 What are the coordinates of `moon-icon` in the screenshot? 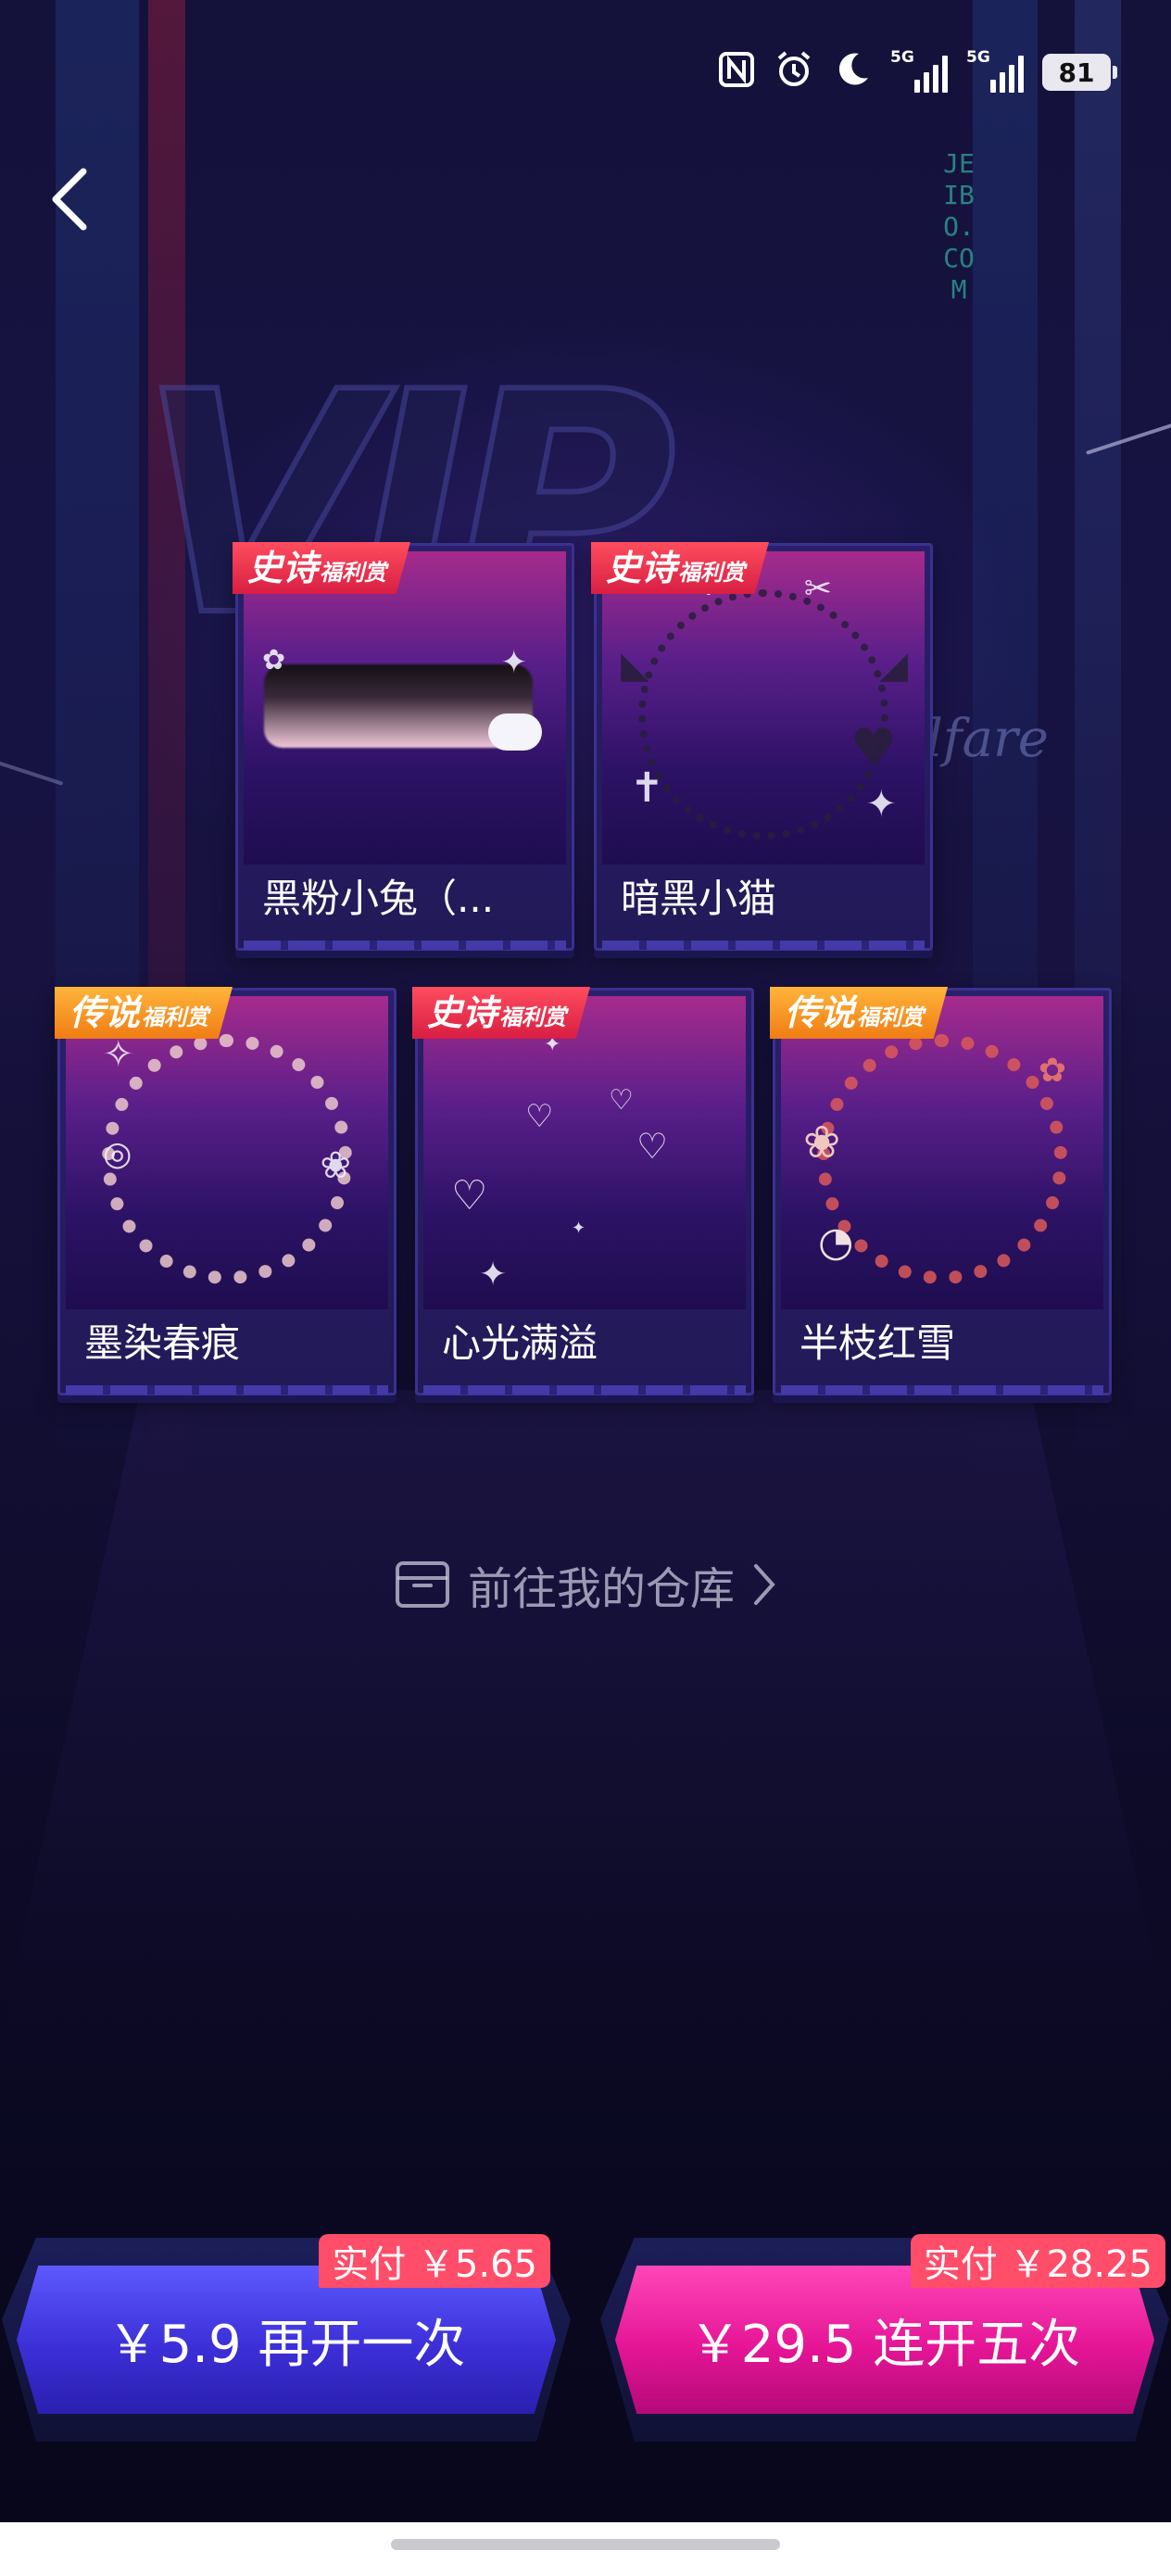 It's located at (853, 72).